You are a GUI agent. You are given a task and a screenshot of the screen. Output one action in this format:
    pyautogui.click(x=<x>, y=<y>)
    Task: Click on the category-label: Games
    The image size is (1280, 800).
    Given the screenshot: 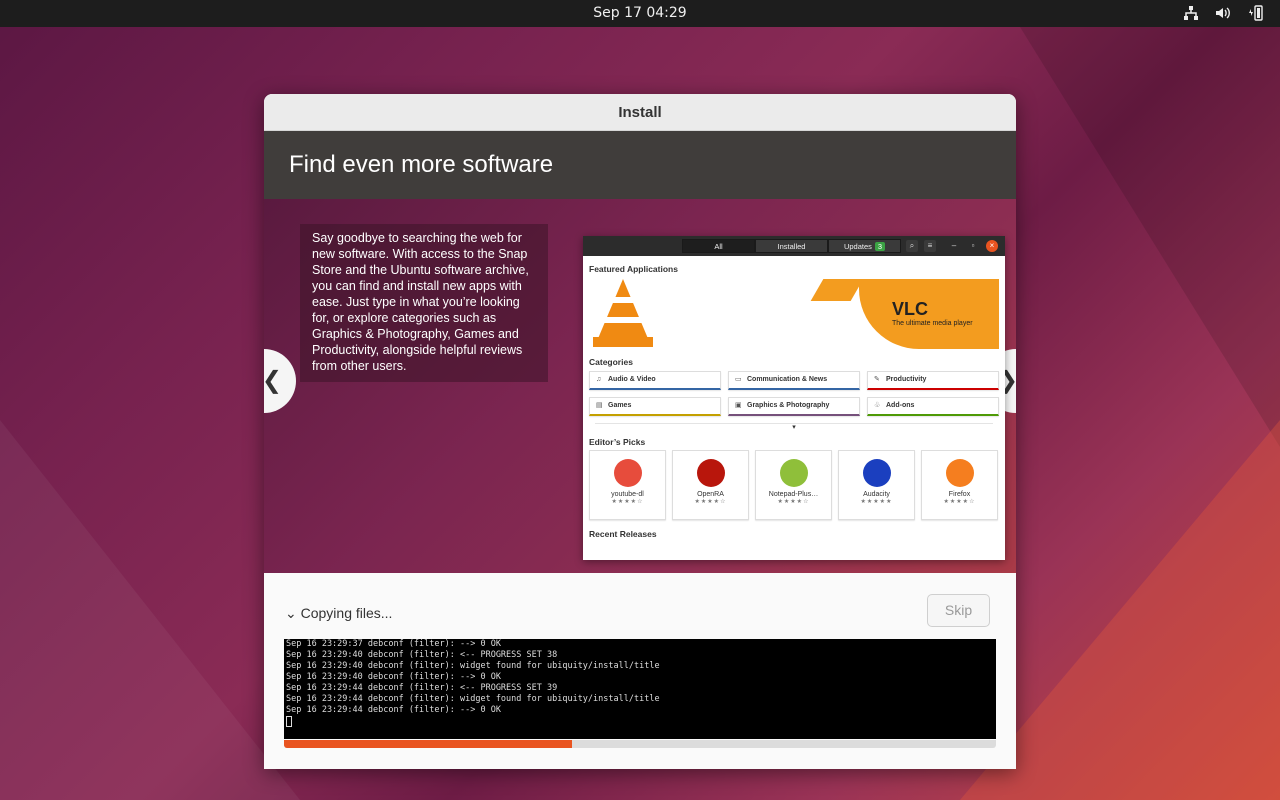 What is the action you would take?
    pyautogui.click(x=620, y=405)
    